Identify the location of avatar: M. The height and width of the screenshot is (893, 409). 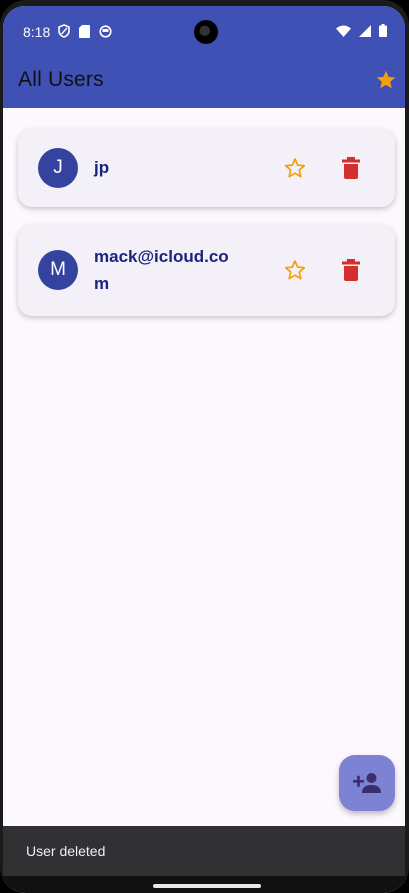
(58, 270).